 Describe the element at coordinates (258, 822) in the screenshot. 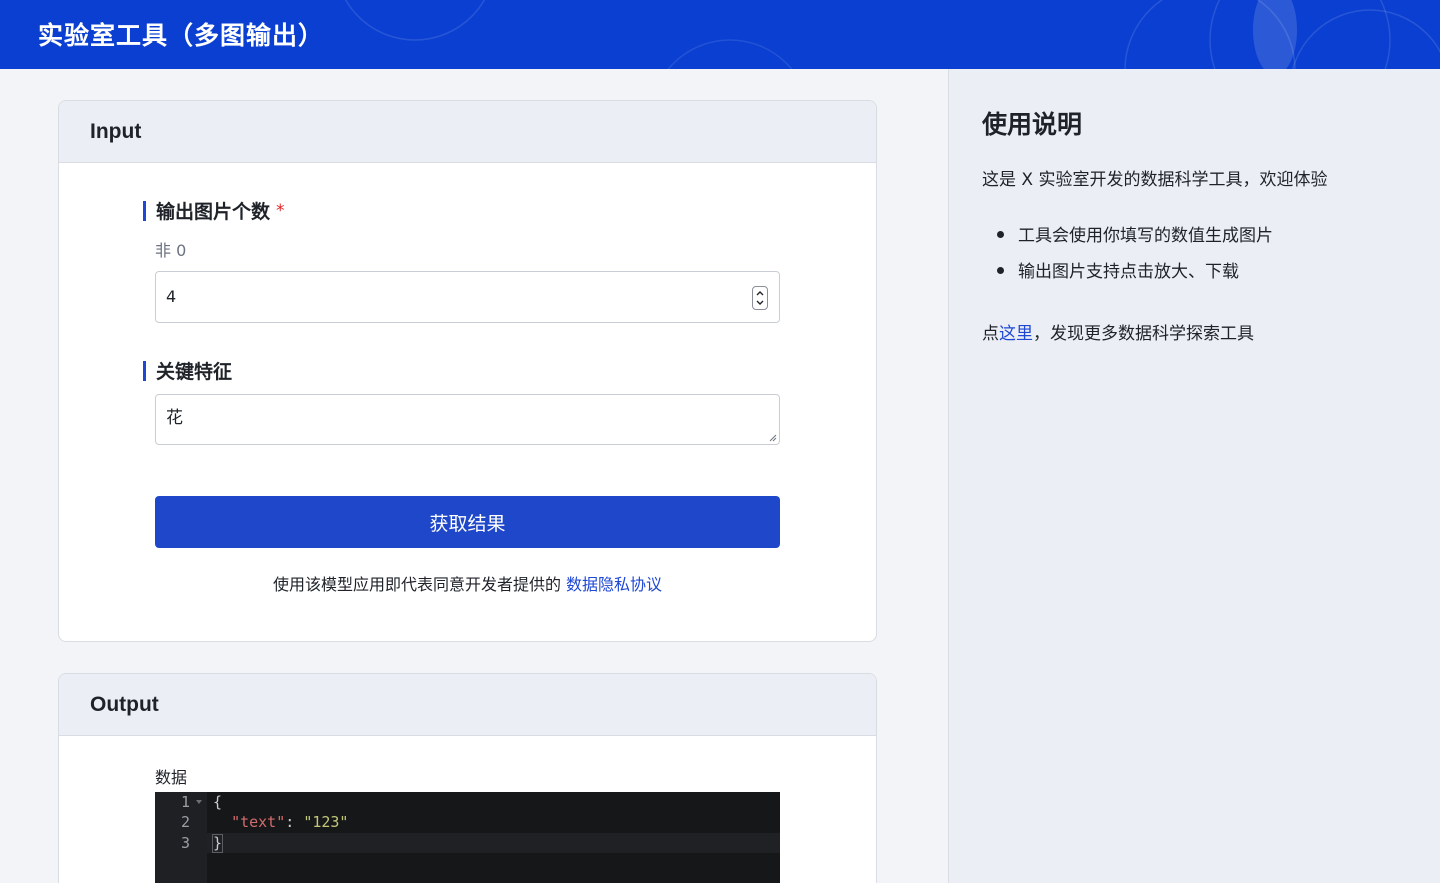

I see `json-key: "text"` at that location.